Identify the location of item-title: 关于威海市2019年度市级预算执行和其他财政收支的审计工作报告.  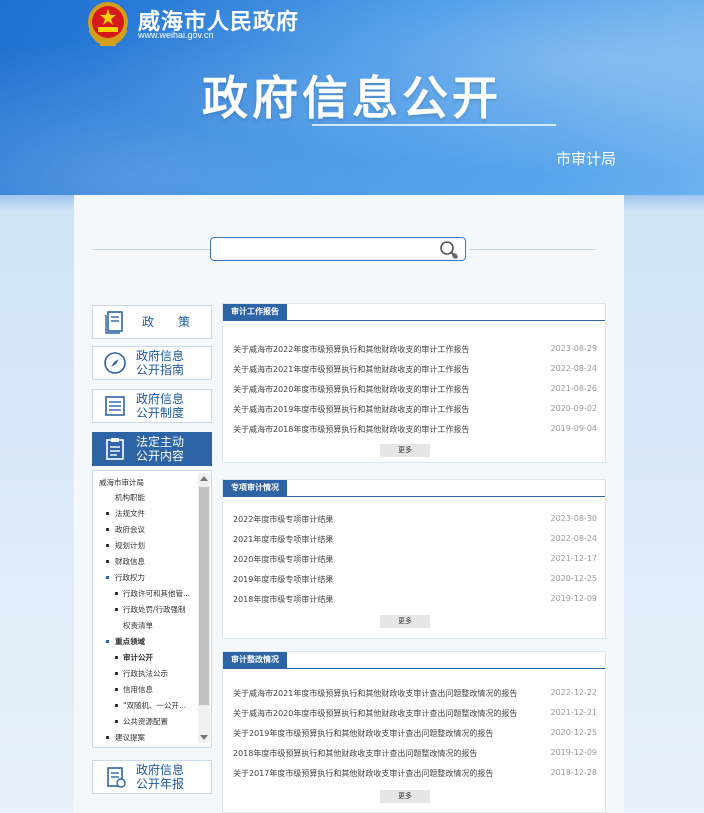
(351, 409).